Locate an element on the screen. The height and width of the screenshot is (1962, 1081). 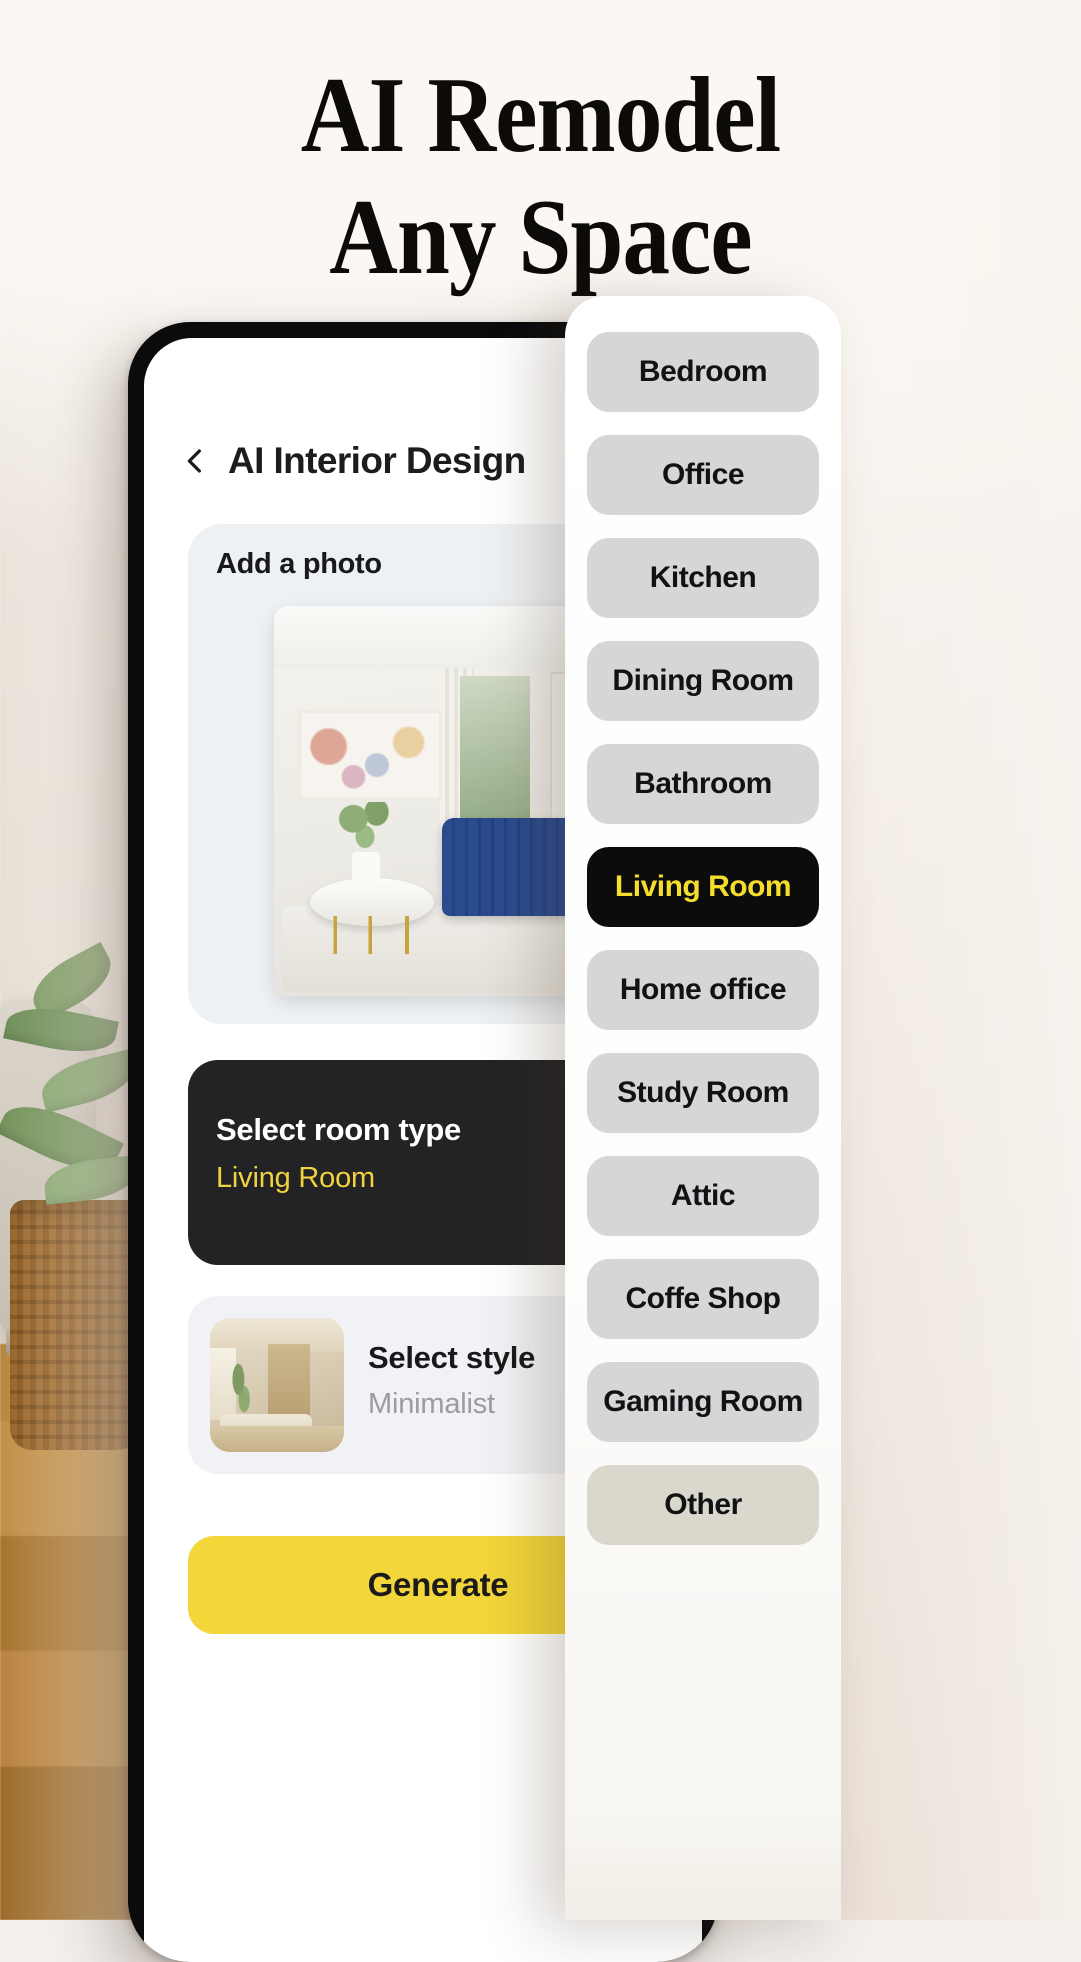
room-type-option-bathroom: Bathroom is located at coordinates (703, 784).